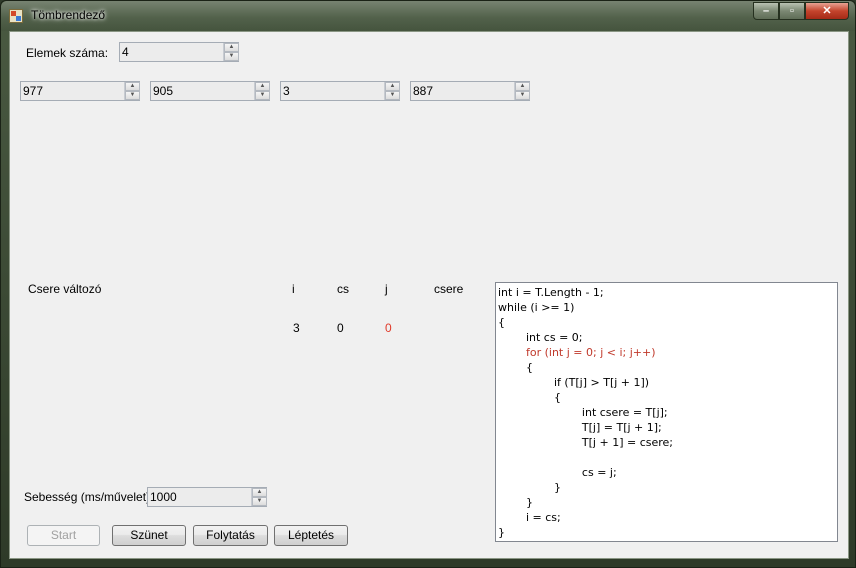  I want to click on title-bar: Tömbrendező – ▫ ✕, so click(428, 16).